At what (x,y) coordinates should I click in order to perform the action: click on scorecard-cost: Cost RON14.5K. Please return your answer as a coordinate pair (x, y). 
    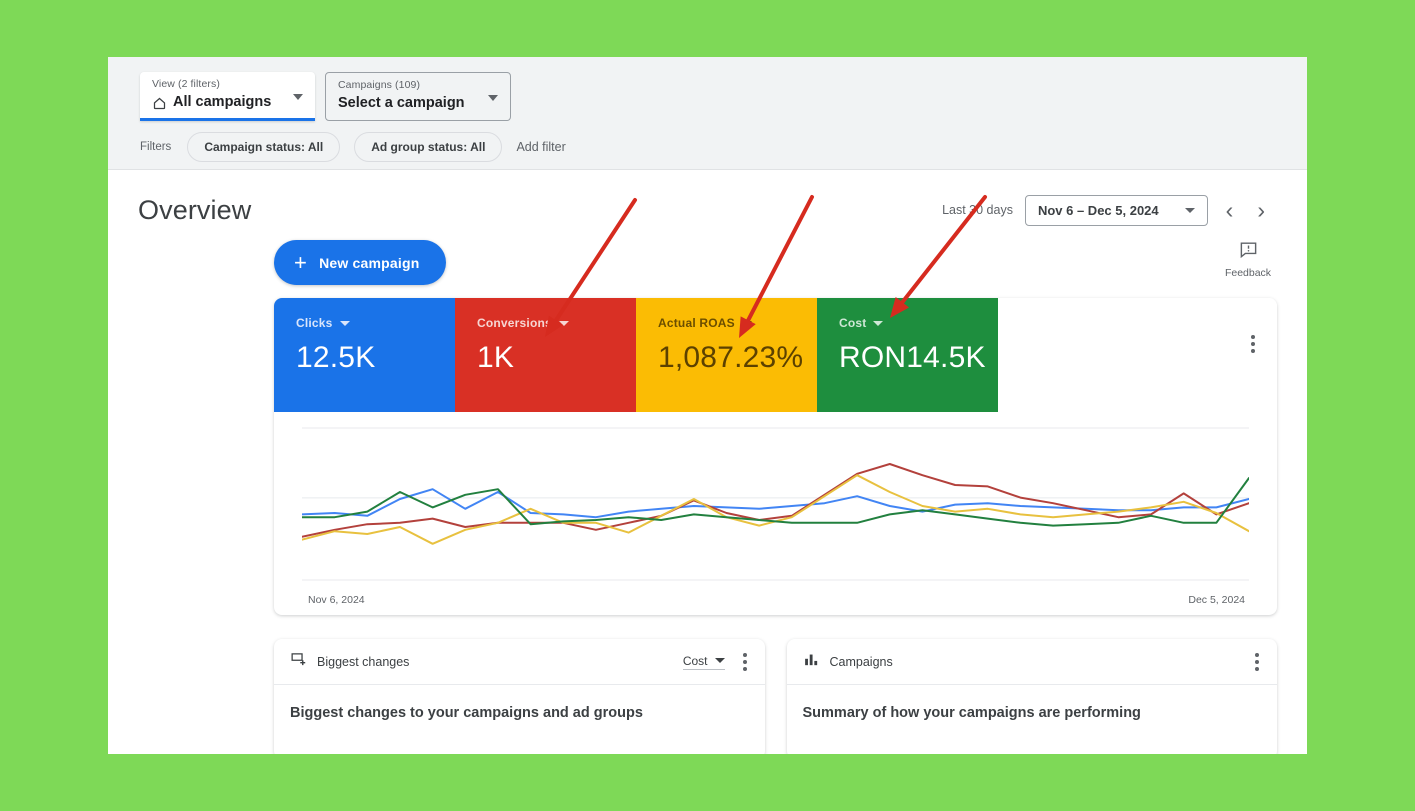
    Looking at the image, I should click on (907, 355).